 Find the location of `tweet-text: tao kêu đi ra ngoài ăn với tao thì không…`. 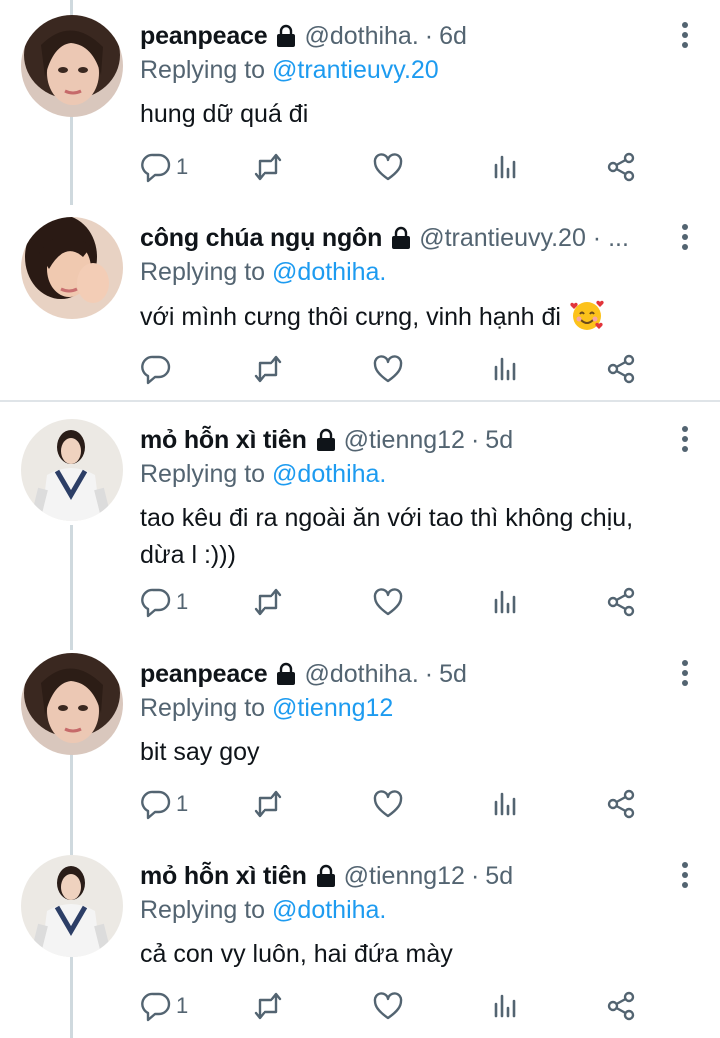

tweet-text: tao kêu đi ra ngoài ăn với tao thì không… is located at coordinates (387, 536).